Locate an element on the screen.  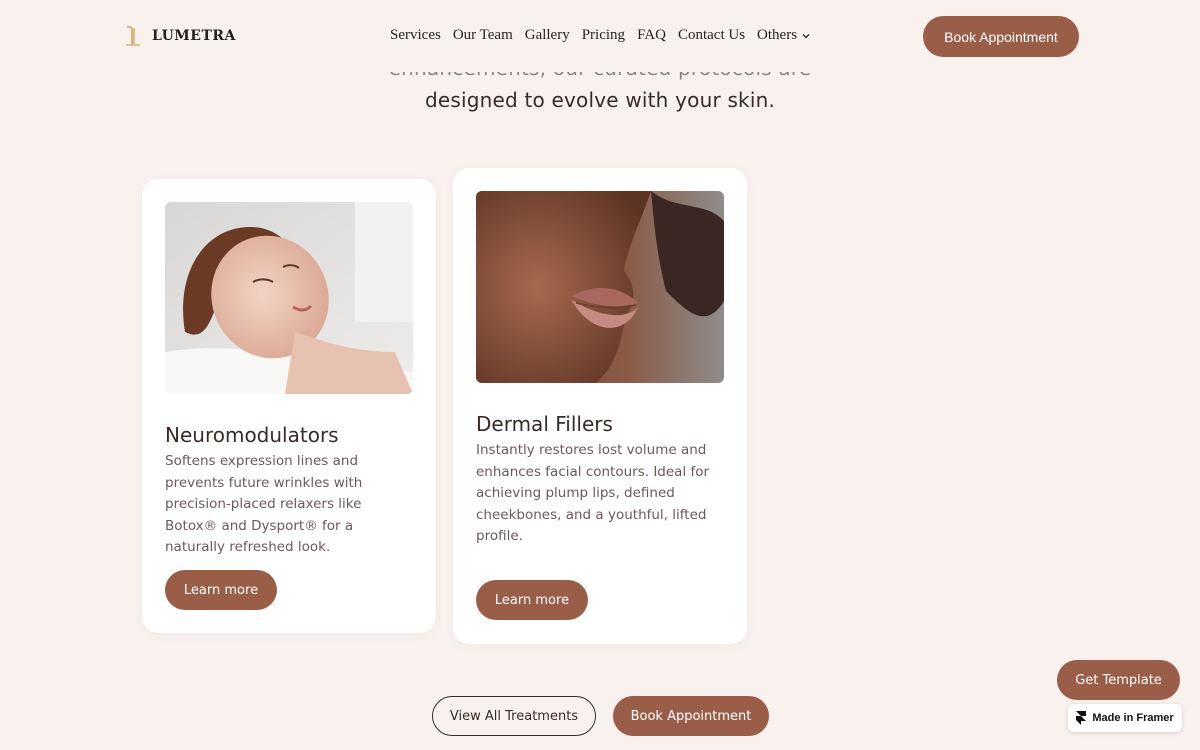
get-template-button: Get Template is located at coordinates (1118, 680).